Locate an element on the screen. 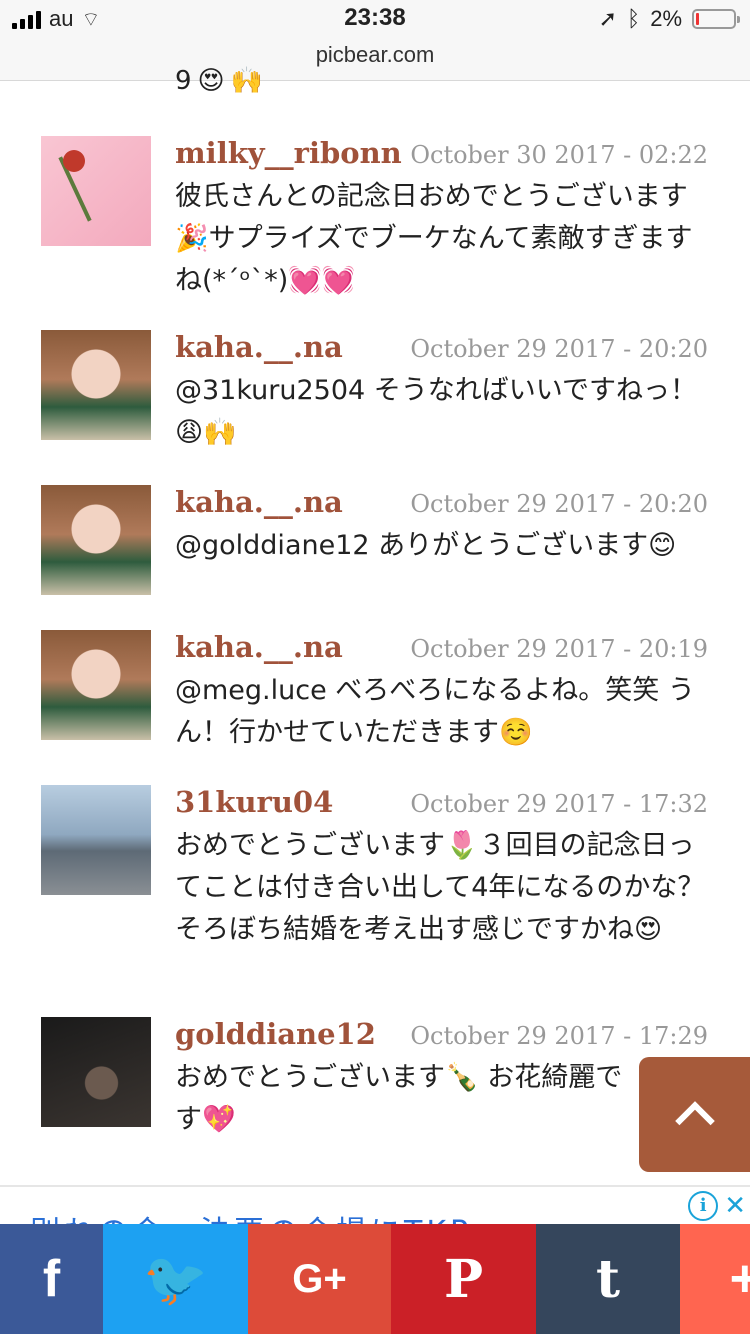  browser-status-bar: au ⌔ 23:38 picbear.com ➚ ᛒ 2% is located at coordinates (375, 40).